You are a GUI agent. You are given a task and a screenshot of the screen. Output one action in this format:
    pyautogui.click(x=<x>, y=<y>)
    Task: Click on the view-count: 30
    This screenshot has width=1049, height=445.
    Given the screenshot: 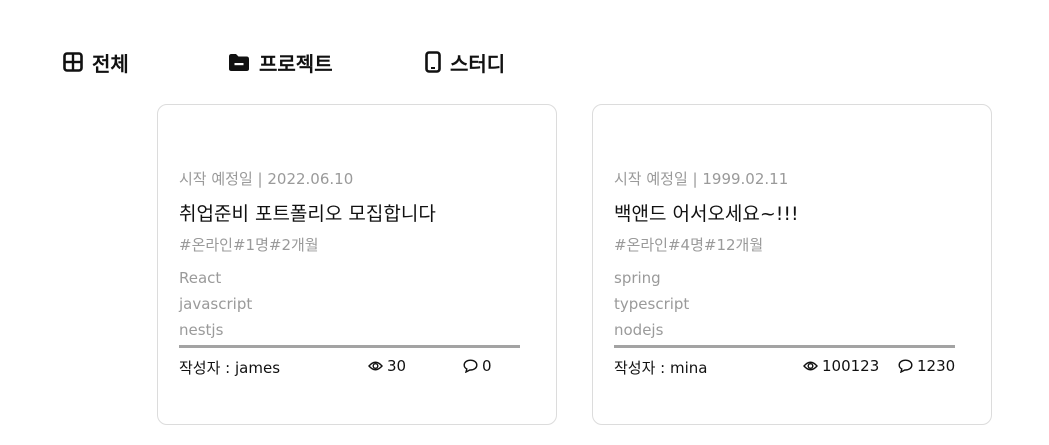 What is the action you would take?
    pyautogui.click(x=387, y=366)
    